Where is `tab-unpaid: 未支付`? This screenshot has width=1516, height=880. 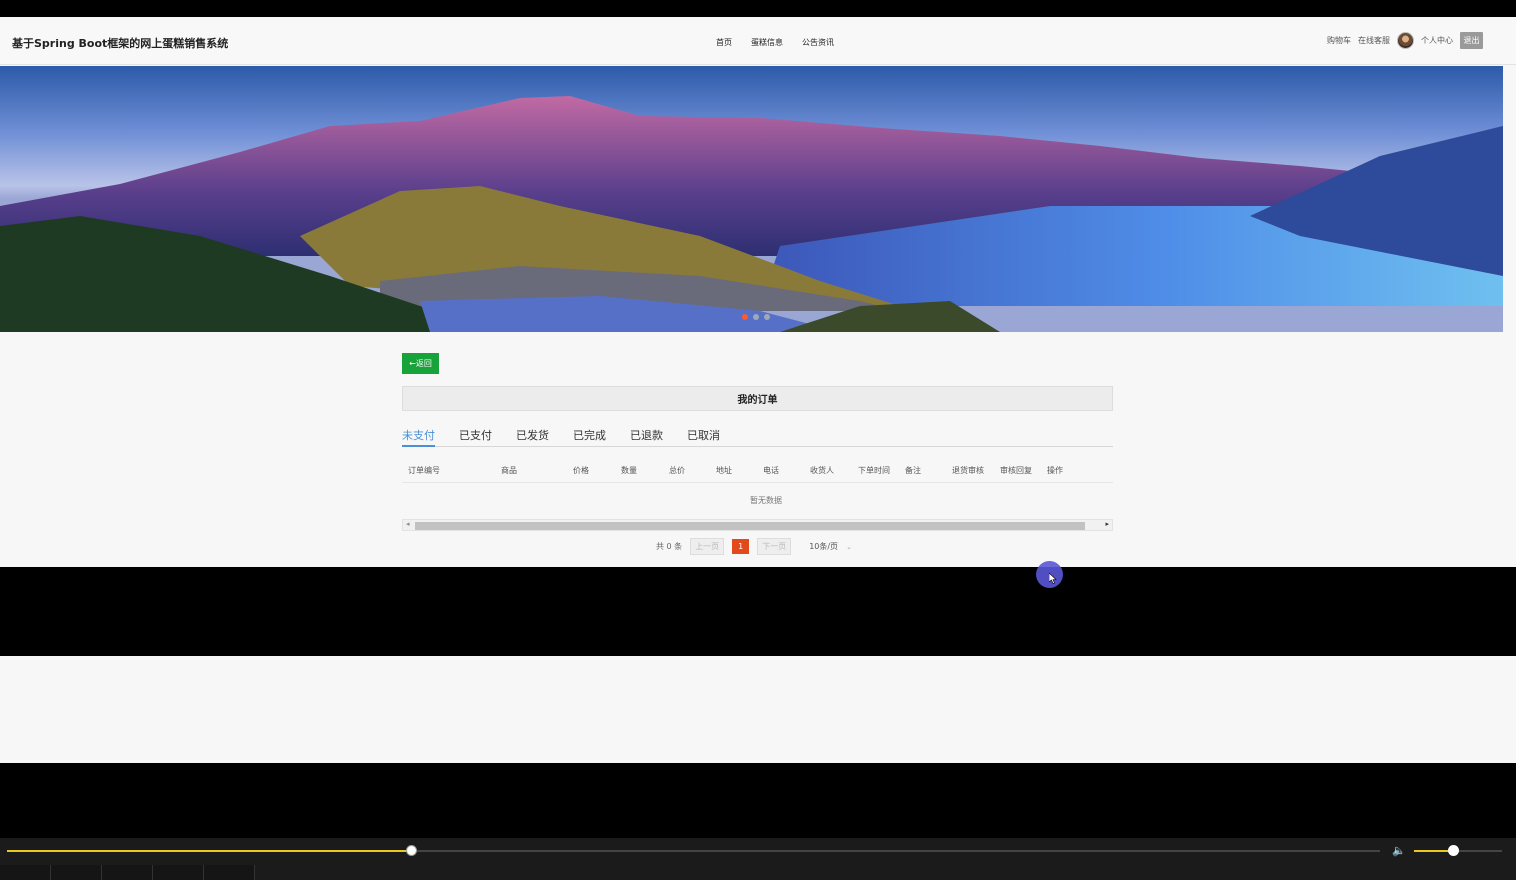 tab-unpaid: 未支付 is located at coordinates (418, 437).